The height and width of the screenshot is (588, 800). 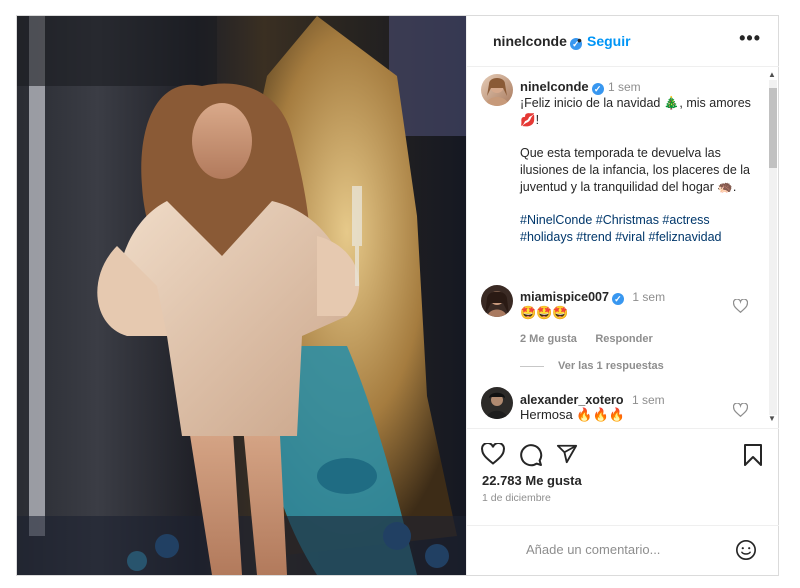 I want to click on scroll-down-arrow-icon: ▼, so click(x=772, y=418).